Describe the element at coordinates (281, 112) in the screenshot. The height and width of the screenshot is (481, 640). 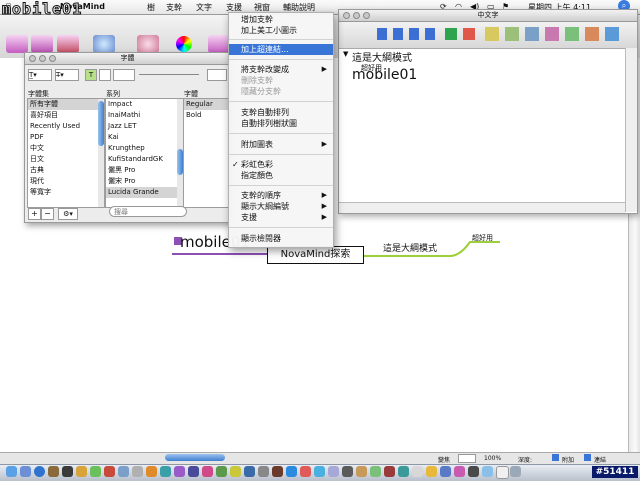
I see `menu-item-auto-arrange-branch: 支幹自動排列` at that location.